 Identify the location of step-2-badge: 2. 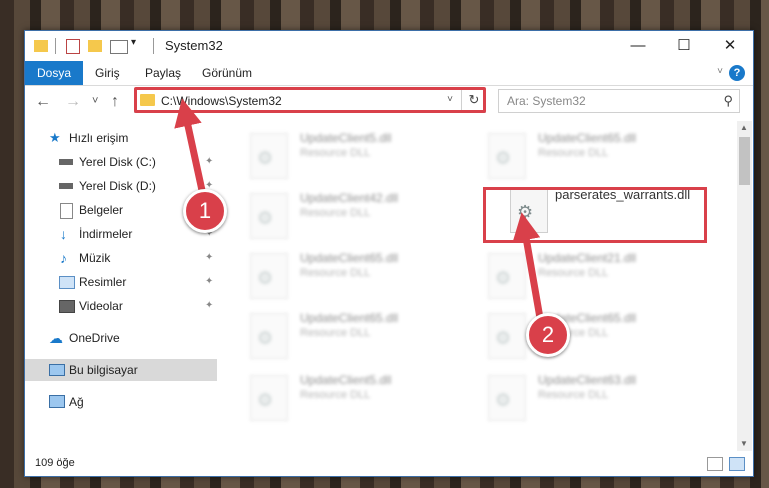
(548, 335).